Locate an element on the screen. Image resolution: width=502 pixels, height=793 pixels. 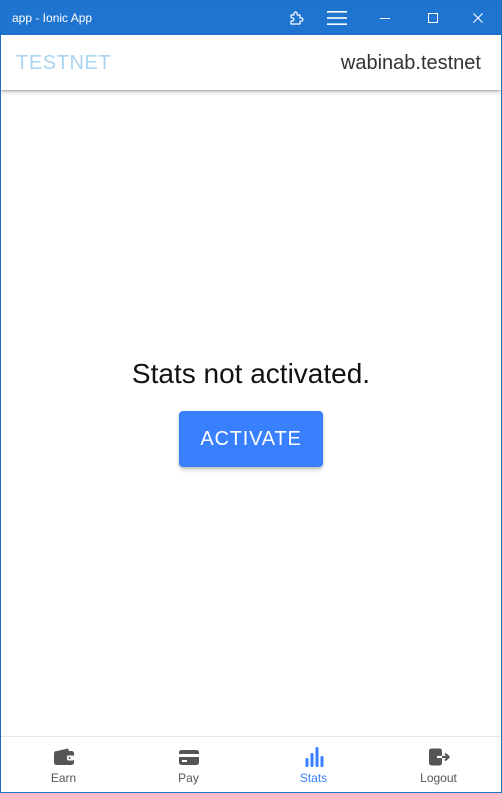
status-message: Stats not activated. is located at coordinates (251, 373).